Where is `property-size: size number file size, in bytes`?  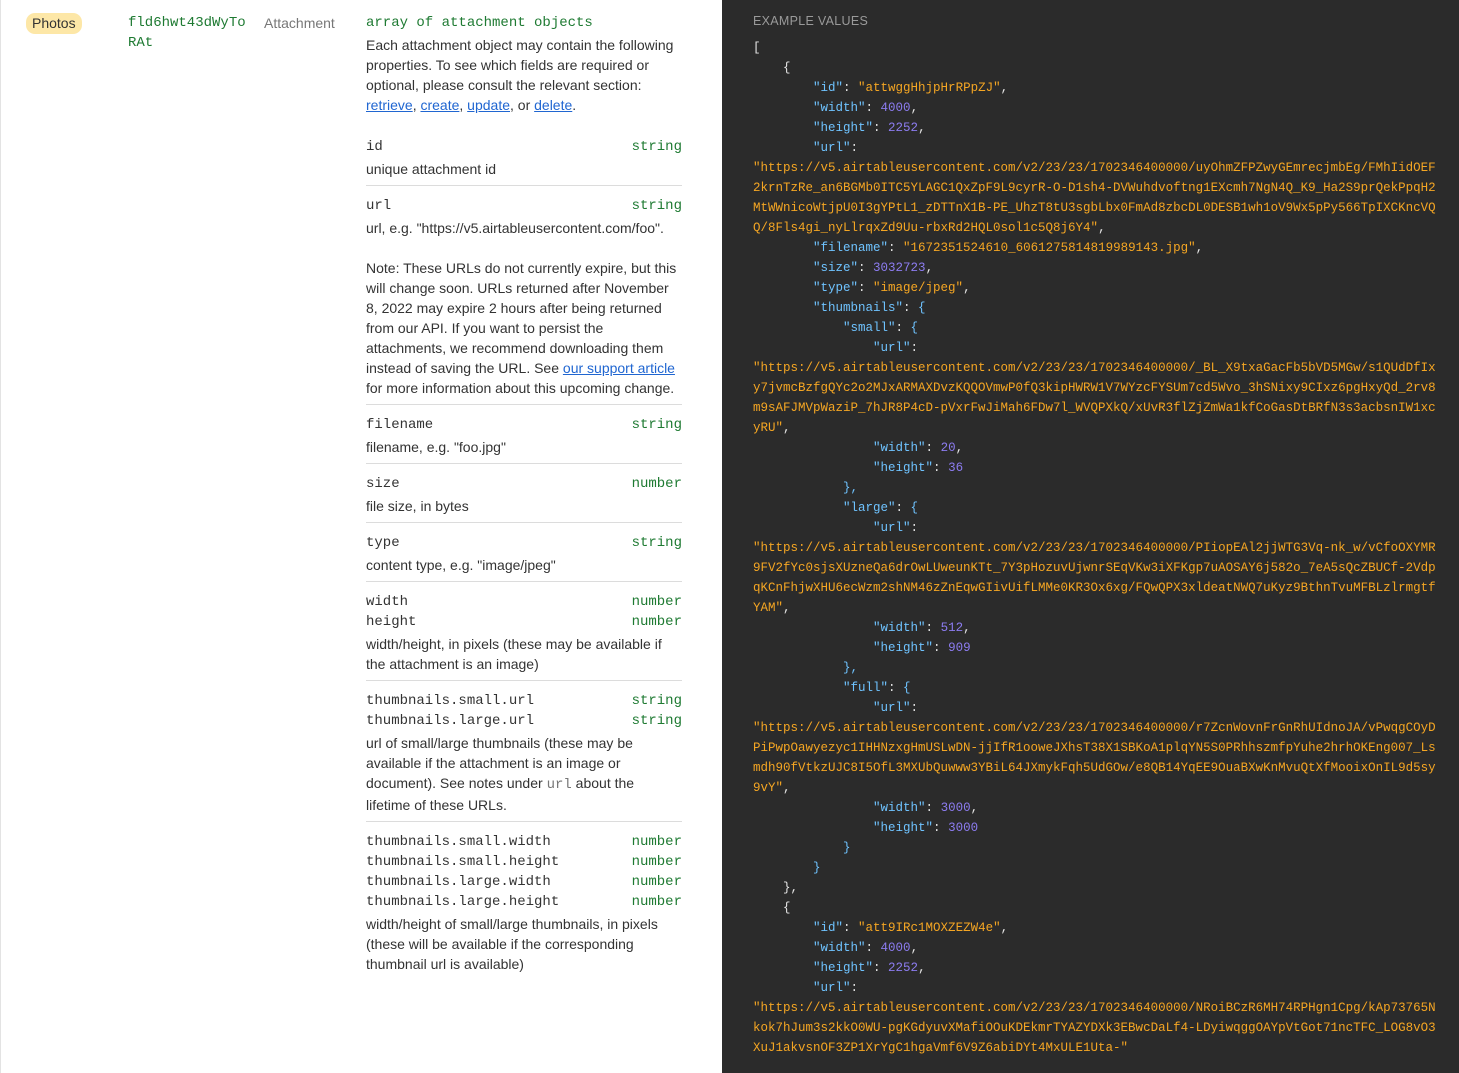 property-size: size number file size, in bytes is located at coordinates (524, 493).